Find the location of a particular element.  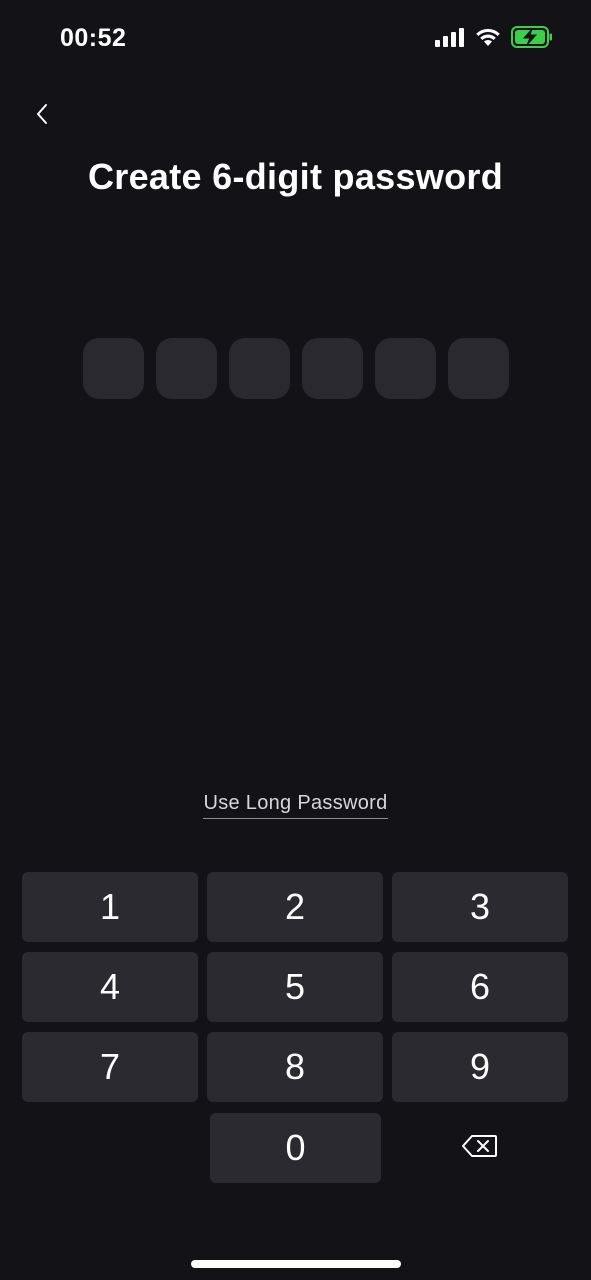

wifi-icon is located at coordinates (488, 39).